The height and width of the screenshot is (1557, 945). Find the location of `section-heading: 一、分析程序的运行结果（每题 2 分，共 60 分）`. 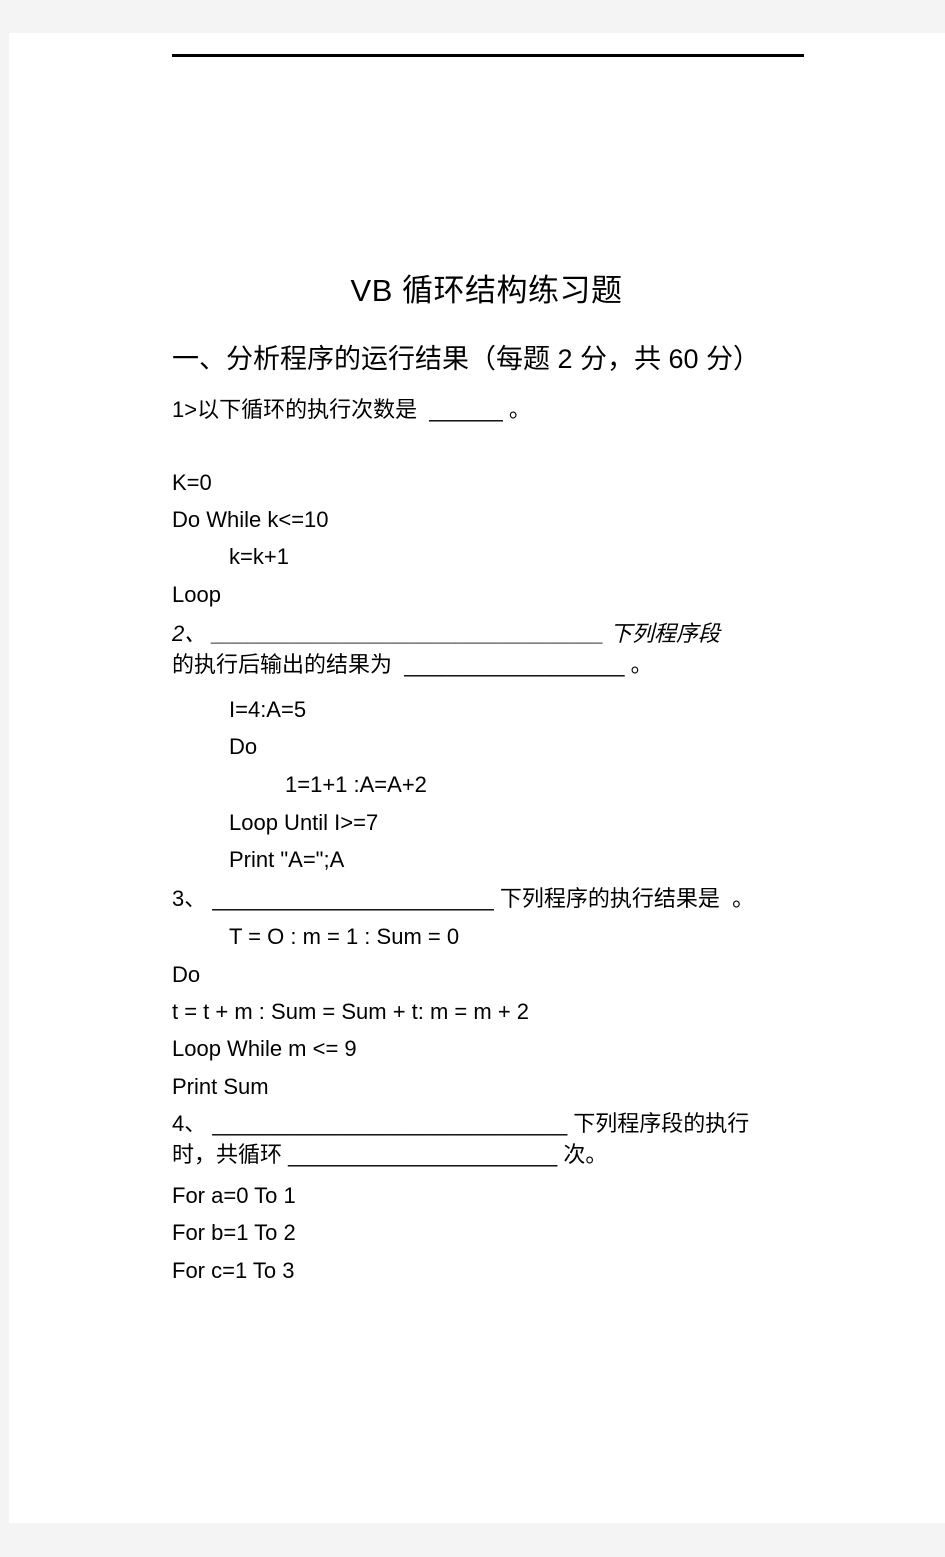

section-heading: 一、分析程序的运行结果（每题 2 分，共 60 分） is located at coordinates (466, 359).